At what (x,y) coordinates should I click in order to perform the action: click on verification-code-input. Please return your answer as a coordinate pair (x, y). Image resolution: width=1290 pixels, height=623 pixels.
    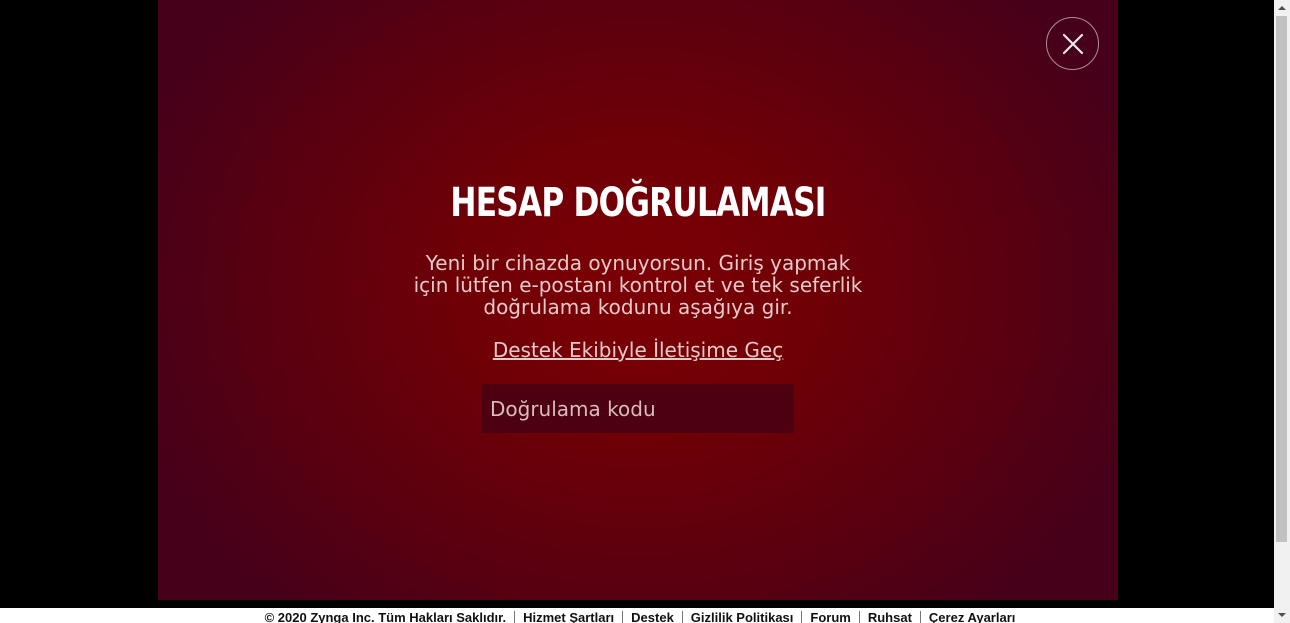
    Looking at the image, I should click on (638, 408).